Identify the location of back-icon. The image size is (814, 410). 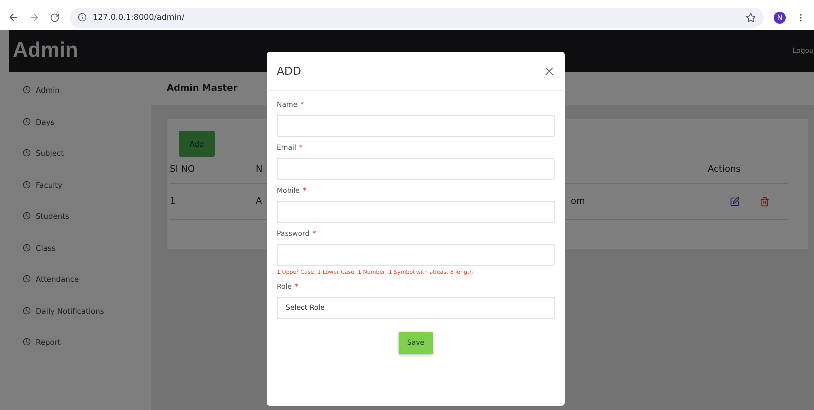
(13, 17).